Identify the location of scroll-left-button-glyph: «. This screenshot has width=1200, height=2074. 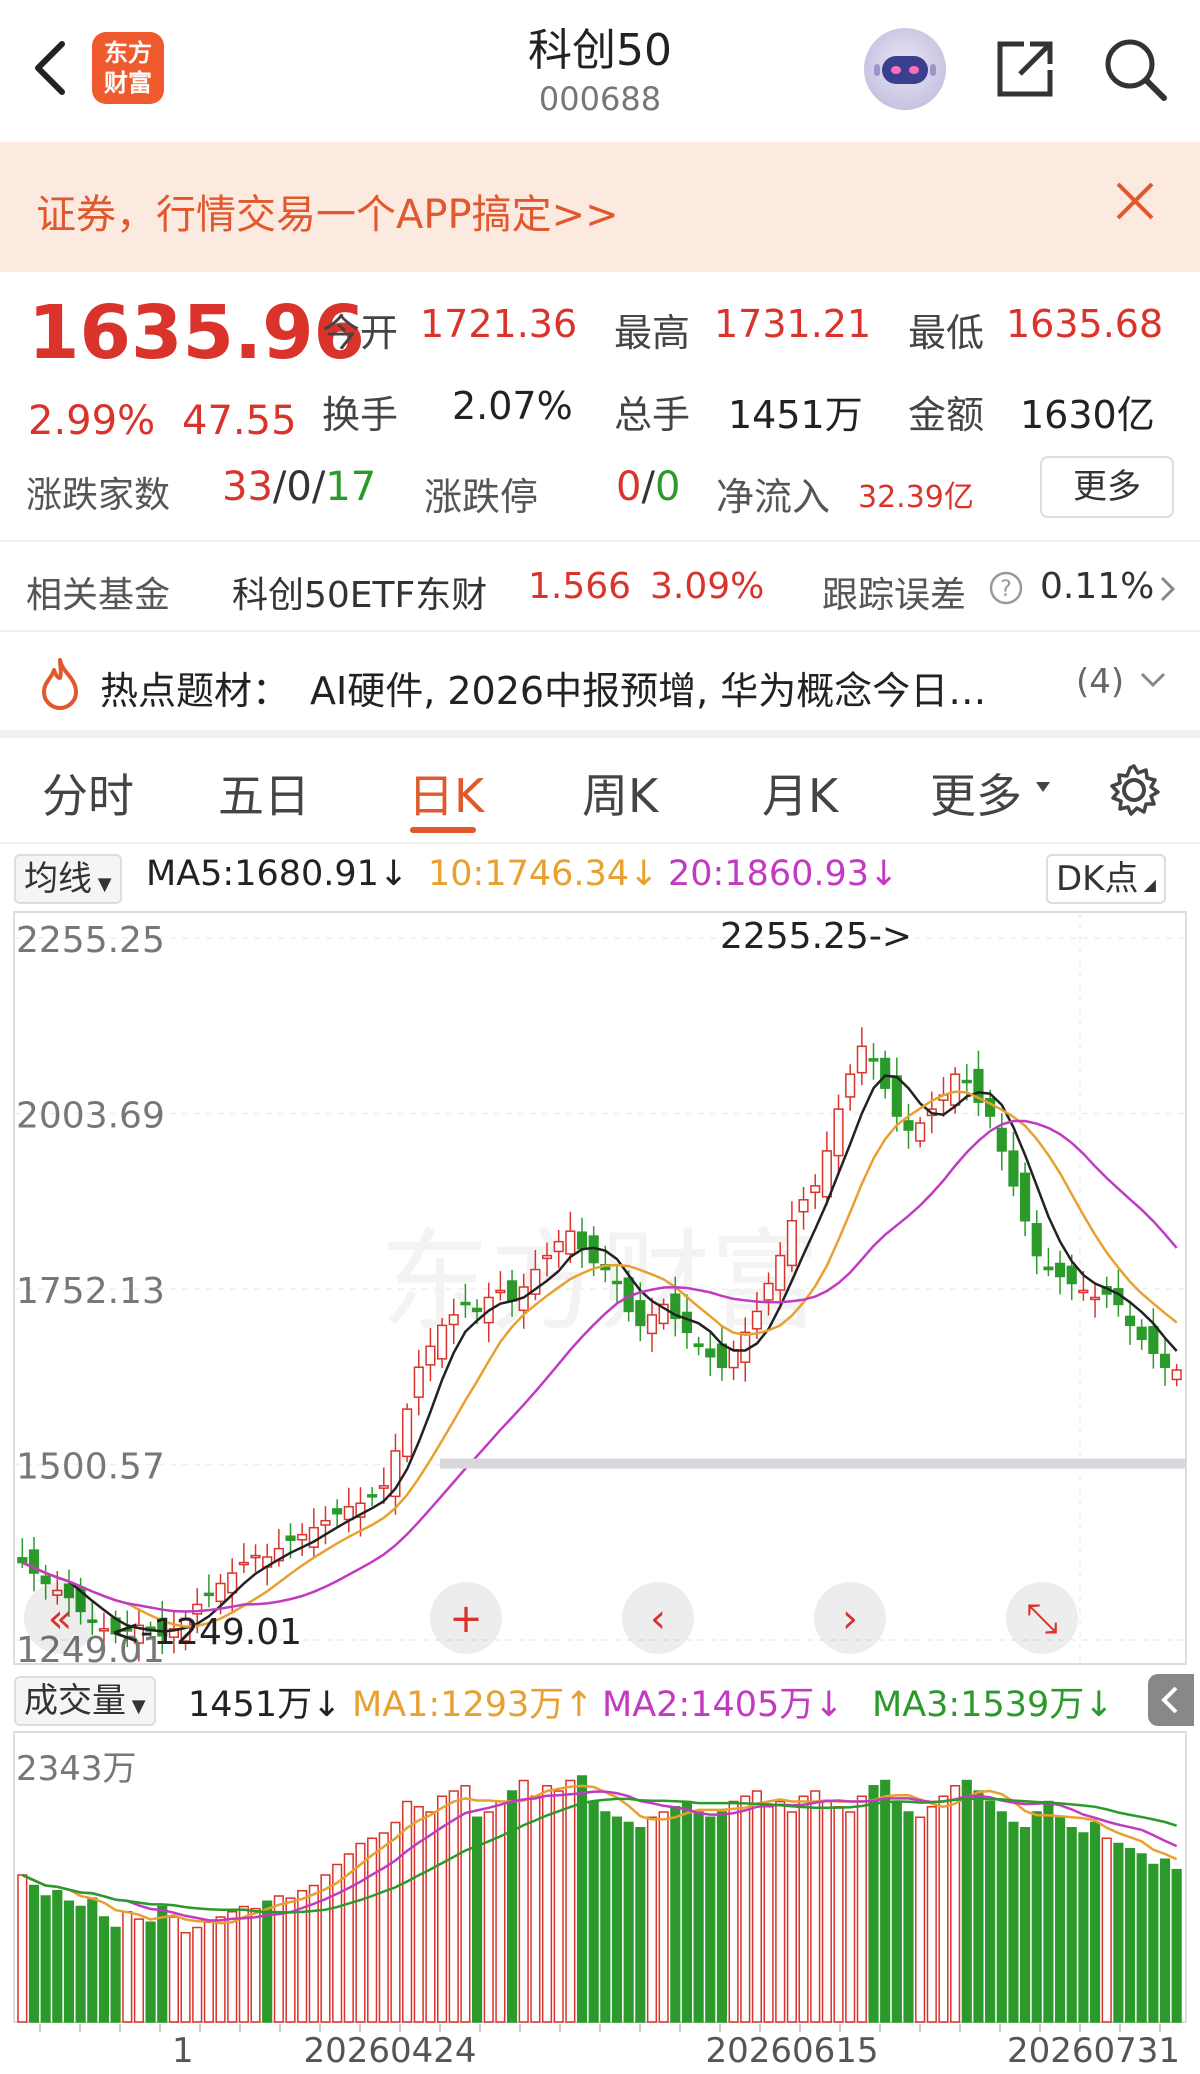
(60, 1619).